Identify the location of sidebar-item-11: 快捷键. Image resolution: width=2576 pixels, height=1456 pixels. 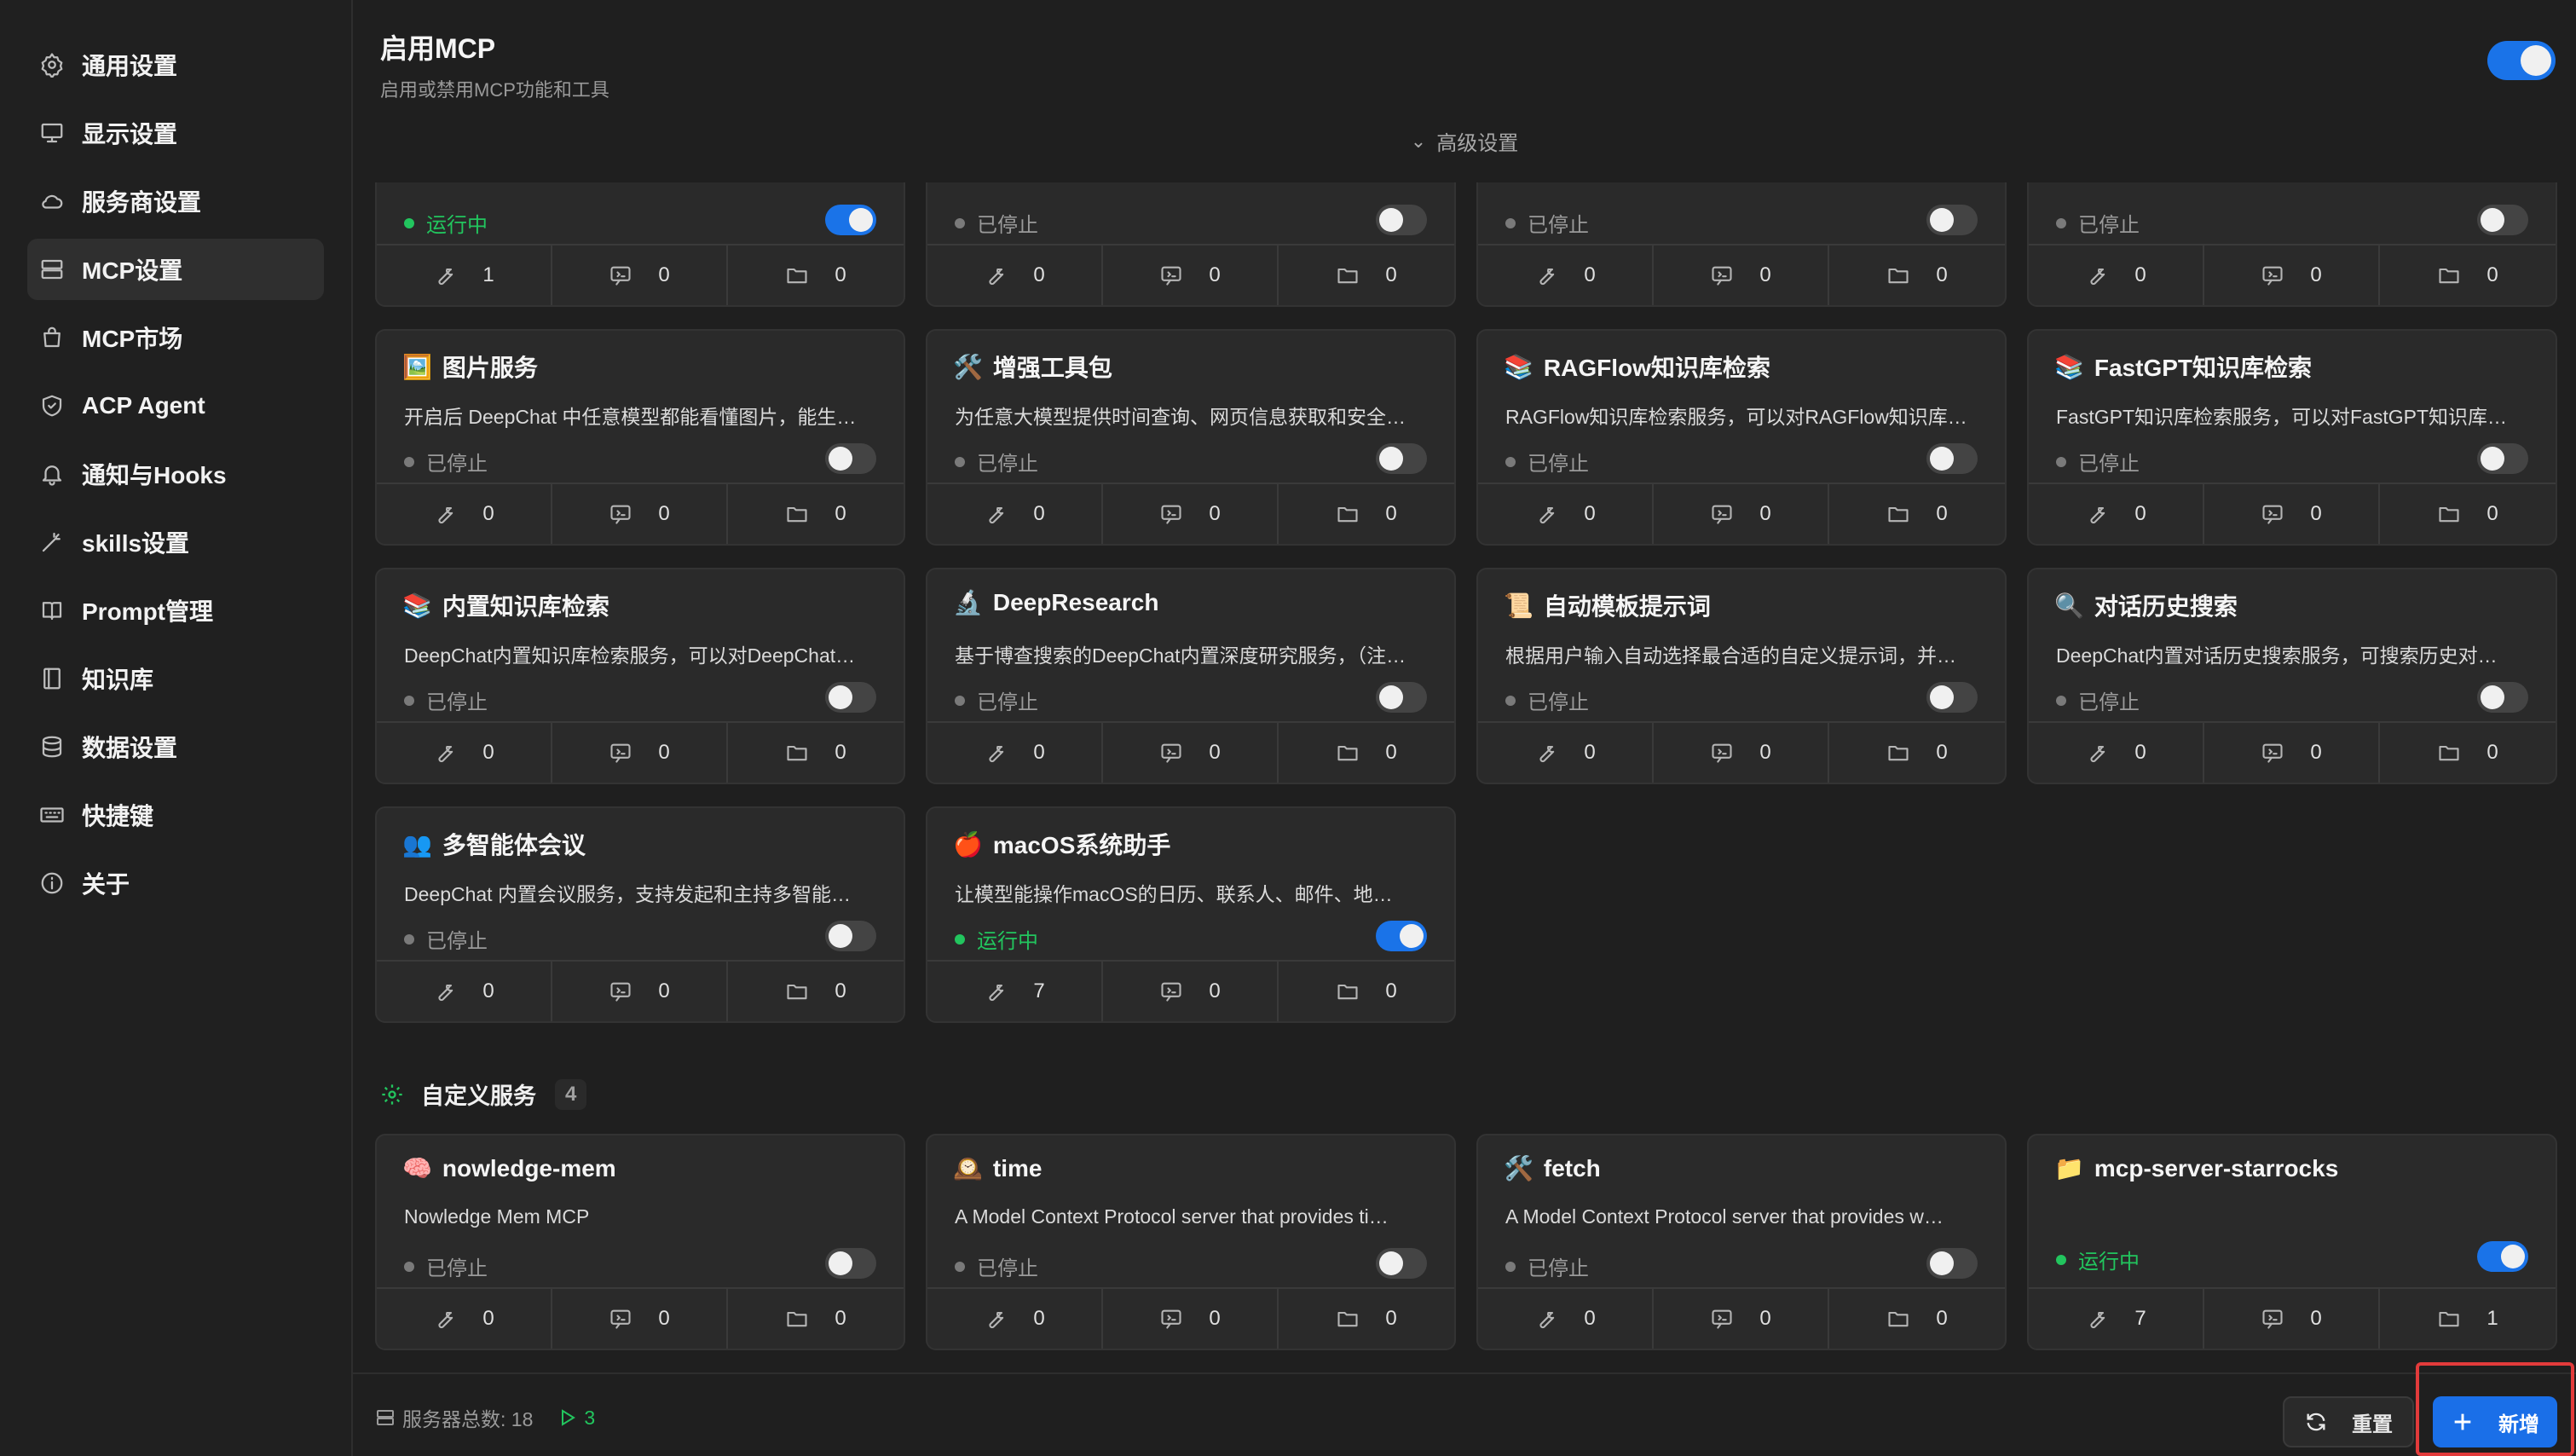
(175, 815).